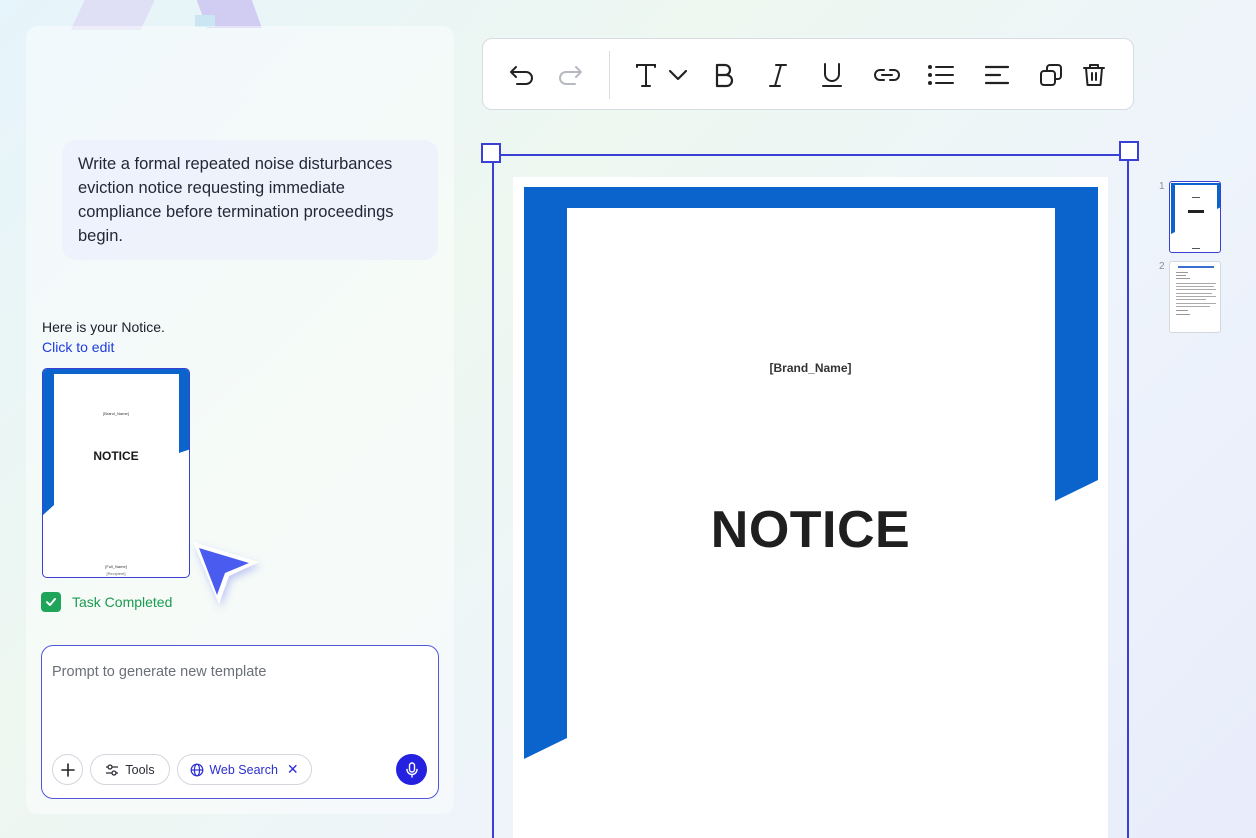  I want to click on redo-icon, so click(570, 75).